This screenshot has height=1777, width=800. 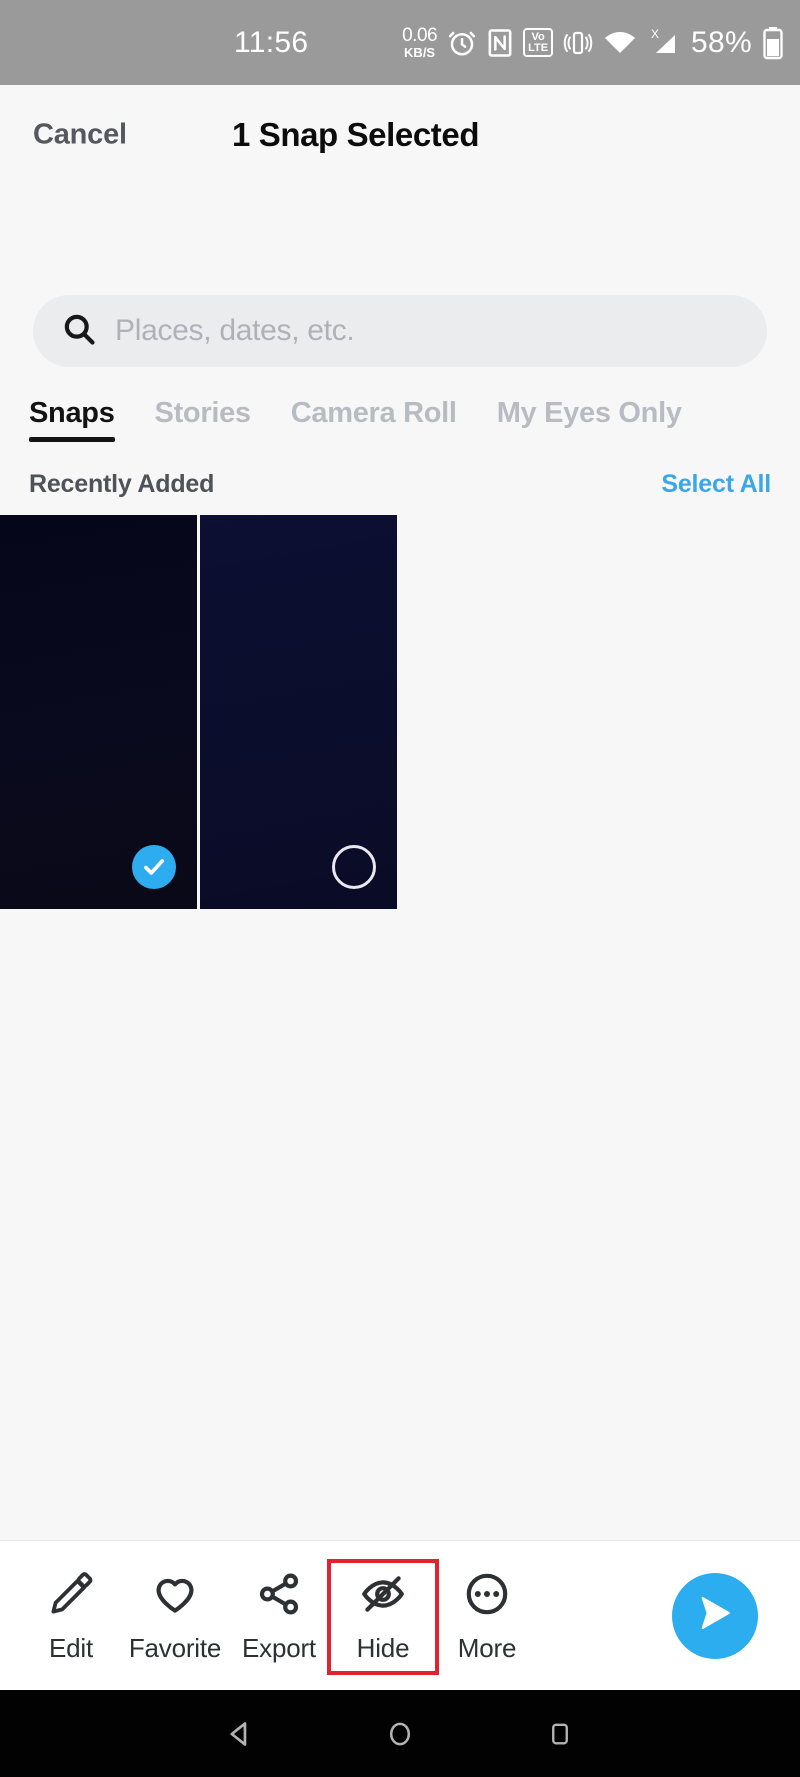 I want to click on battery-icon, so click(x=773, y=43).